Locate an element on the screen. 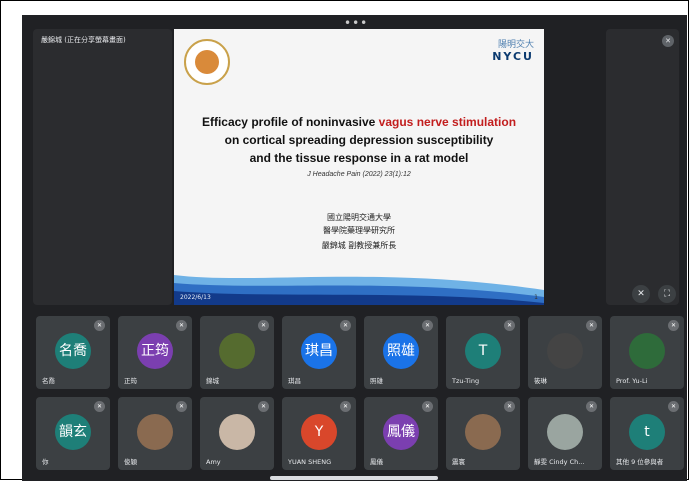 This screenshot has height=481, width=689. slide-title-line3: and the tissue response in a rat model is located at coordinates (359, 158).